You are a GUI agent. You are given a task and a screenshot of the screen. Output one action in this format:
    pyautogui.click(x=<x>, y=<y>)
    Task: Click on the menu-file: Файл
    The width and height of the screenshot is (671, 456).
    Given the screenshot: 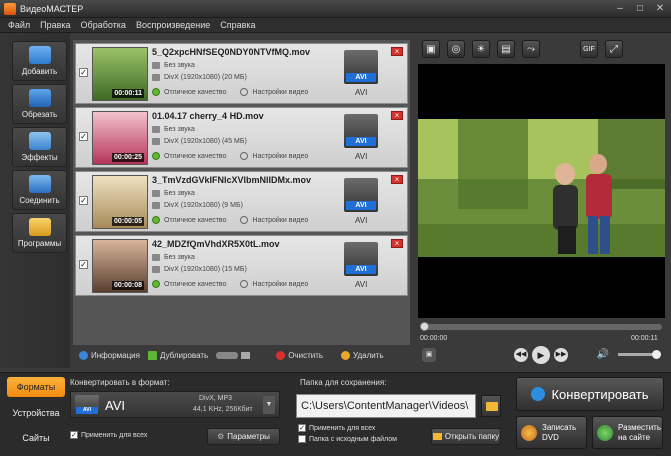 What is the action you would take?
    pyautogui.click(x=19, y=25)
    